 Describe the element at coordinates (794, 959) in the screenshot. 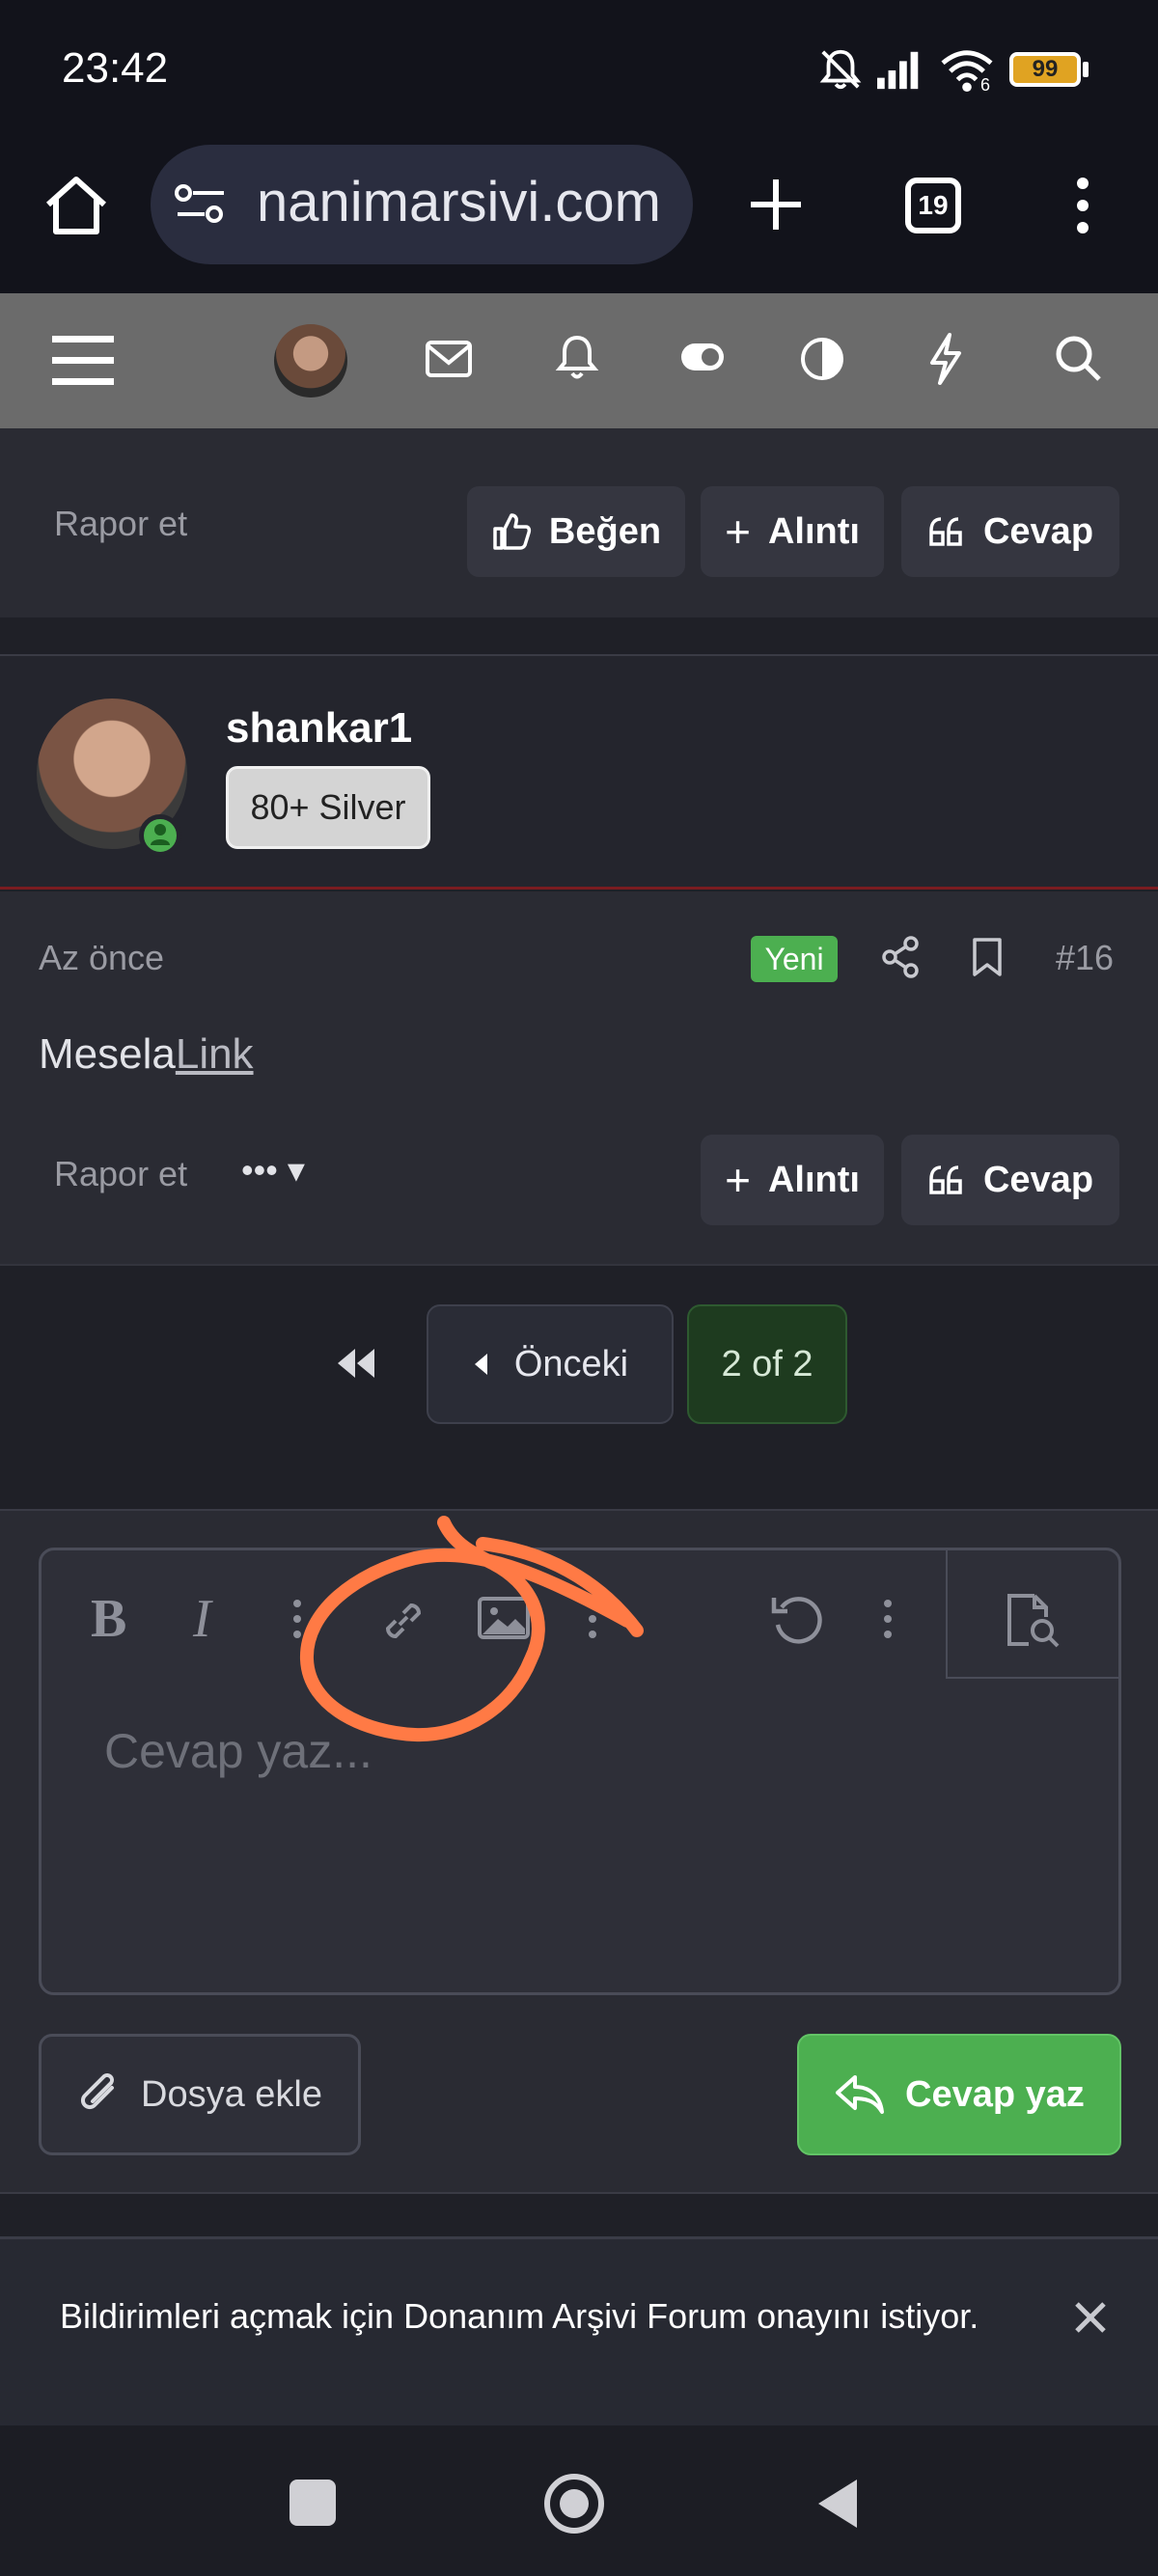

I see `new-badge: Yeni` at that location.